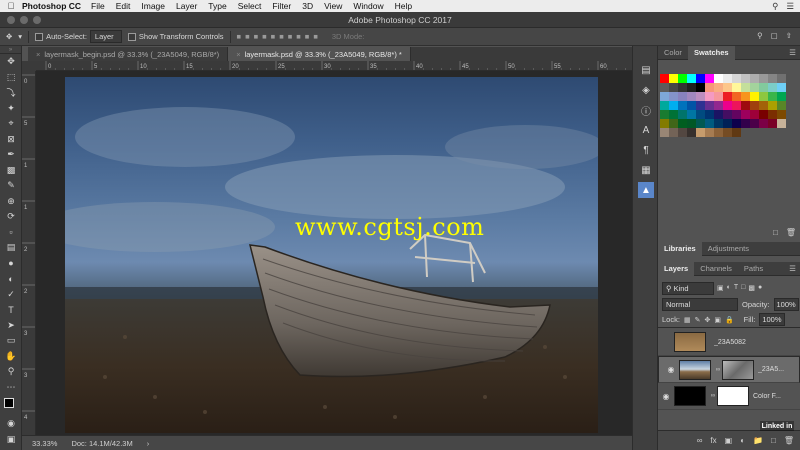  Describe the element at coordinates (101, 443) in the screenshot. I see `doc-size: Doc: 14.1M/42.3M` at that location.